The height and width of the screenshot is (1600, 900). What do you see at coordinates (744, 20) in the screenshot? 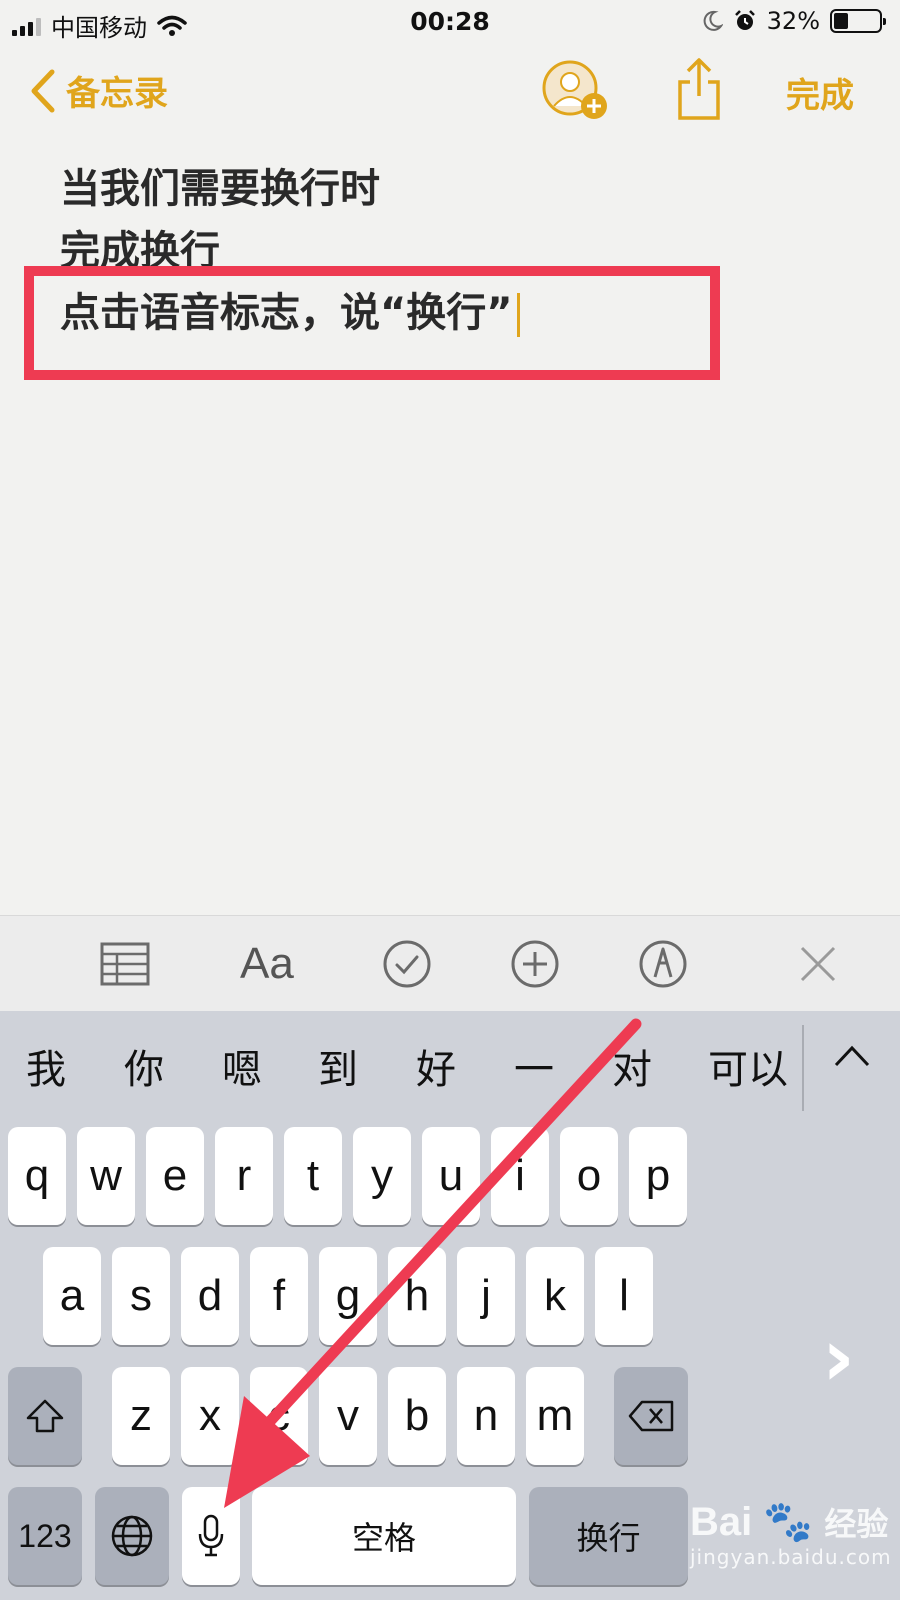
I see `alarm-icon` at bounding box center [744, 20].